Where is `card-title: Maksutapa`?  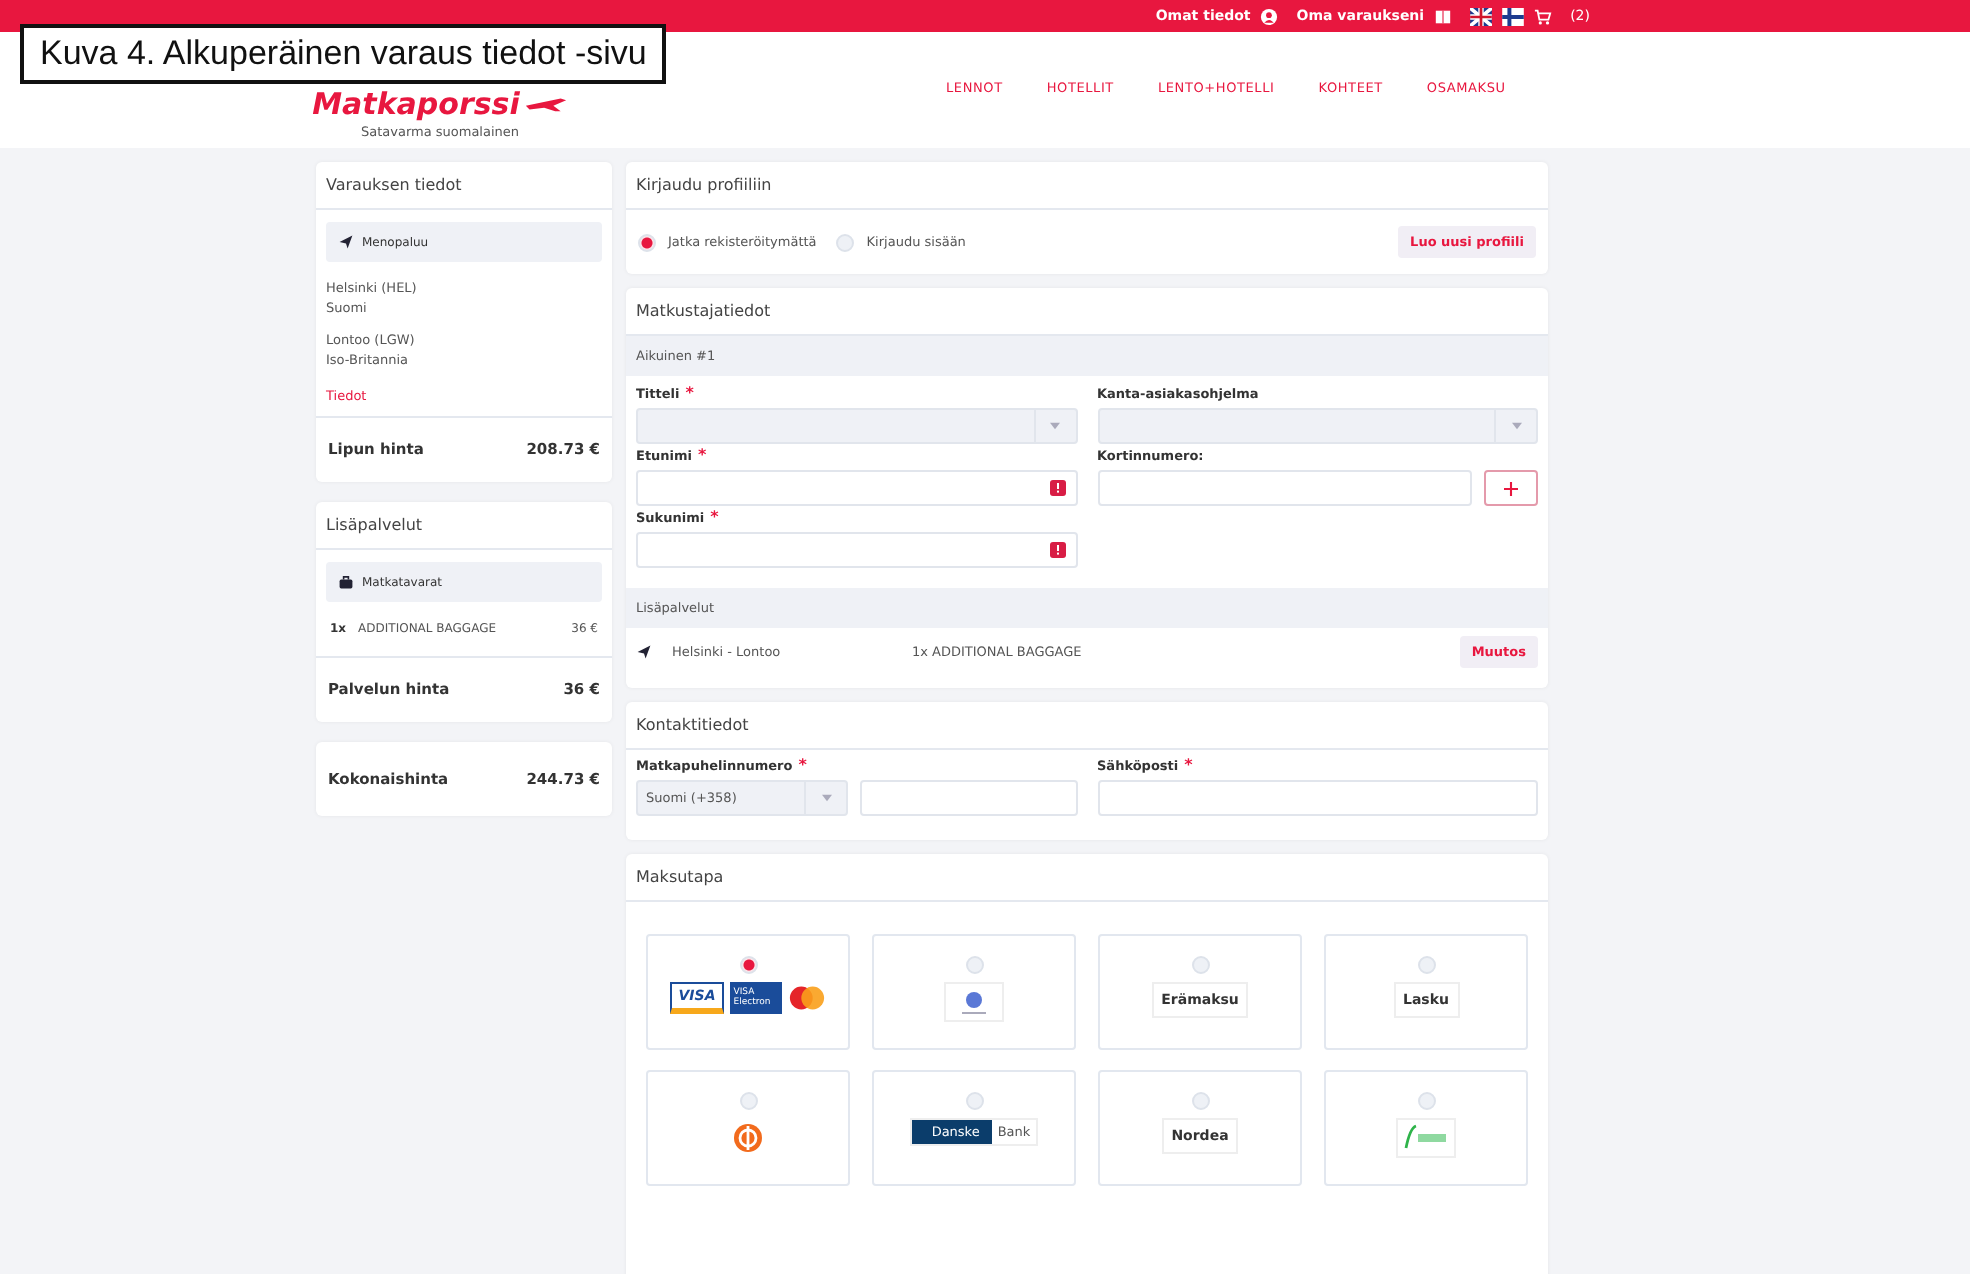
card-title: Maksutapa is located at coordinates (1087, 878).